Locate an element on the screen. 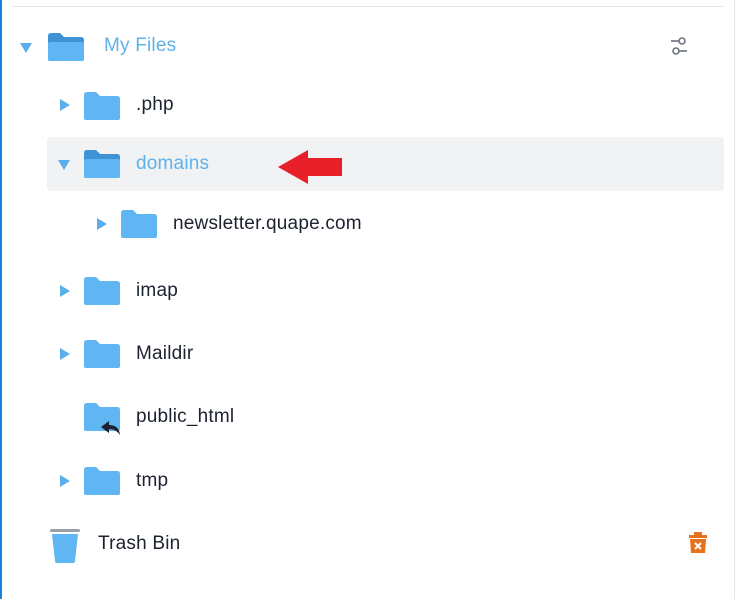 This screenshot has width=735, height=599. tree-item-domains: domains is located at coordinates (367, 164).